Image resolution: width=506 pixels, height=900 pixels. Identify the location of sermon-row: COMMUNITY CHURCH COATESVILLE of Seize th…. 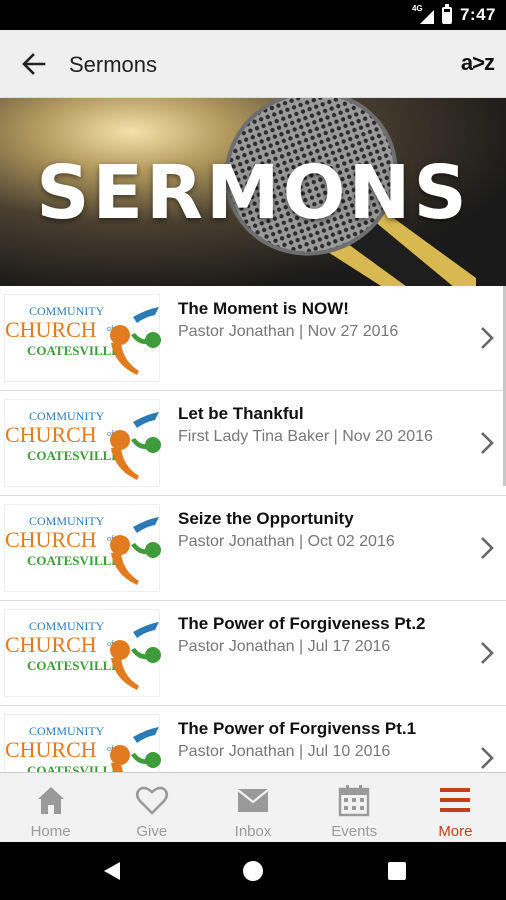
(253, 548).